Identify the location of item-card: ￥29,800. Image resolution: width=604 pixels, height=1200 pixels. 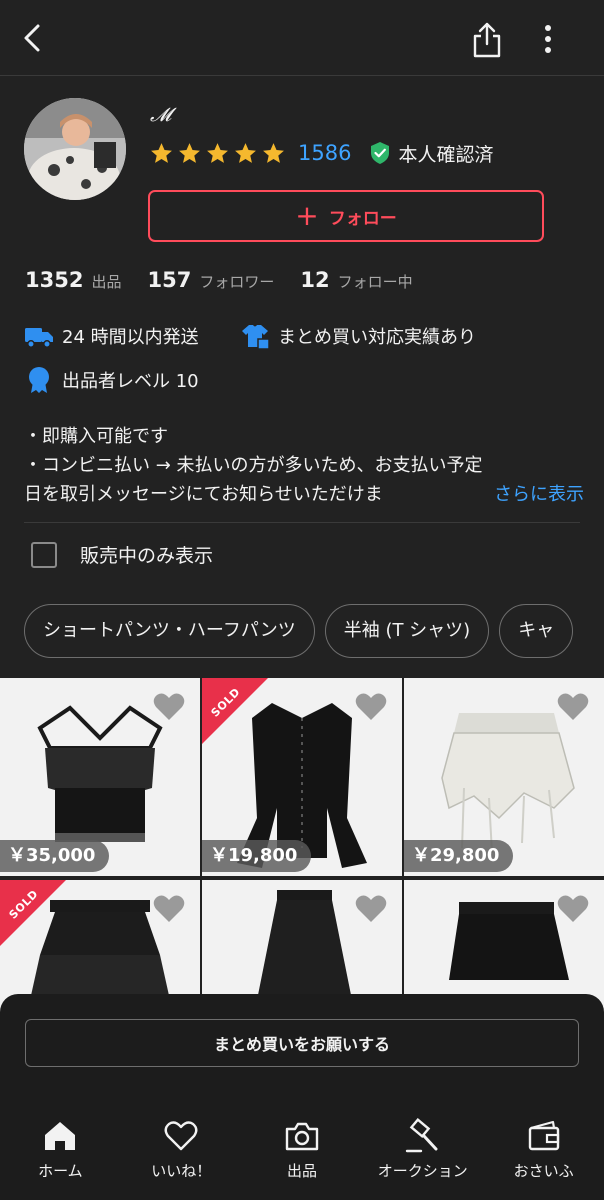
(504, 777).